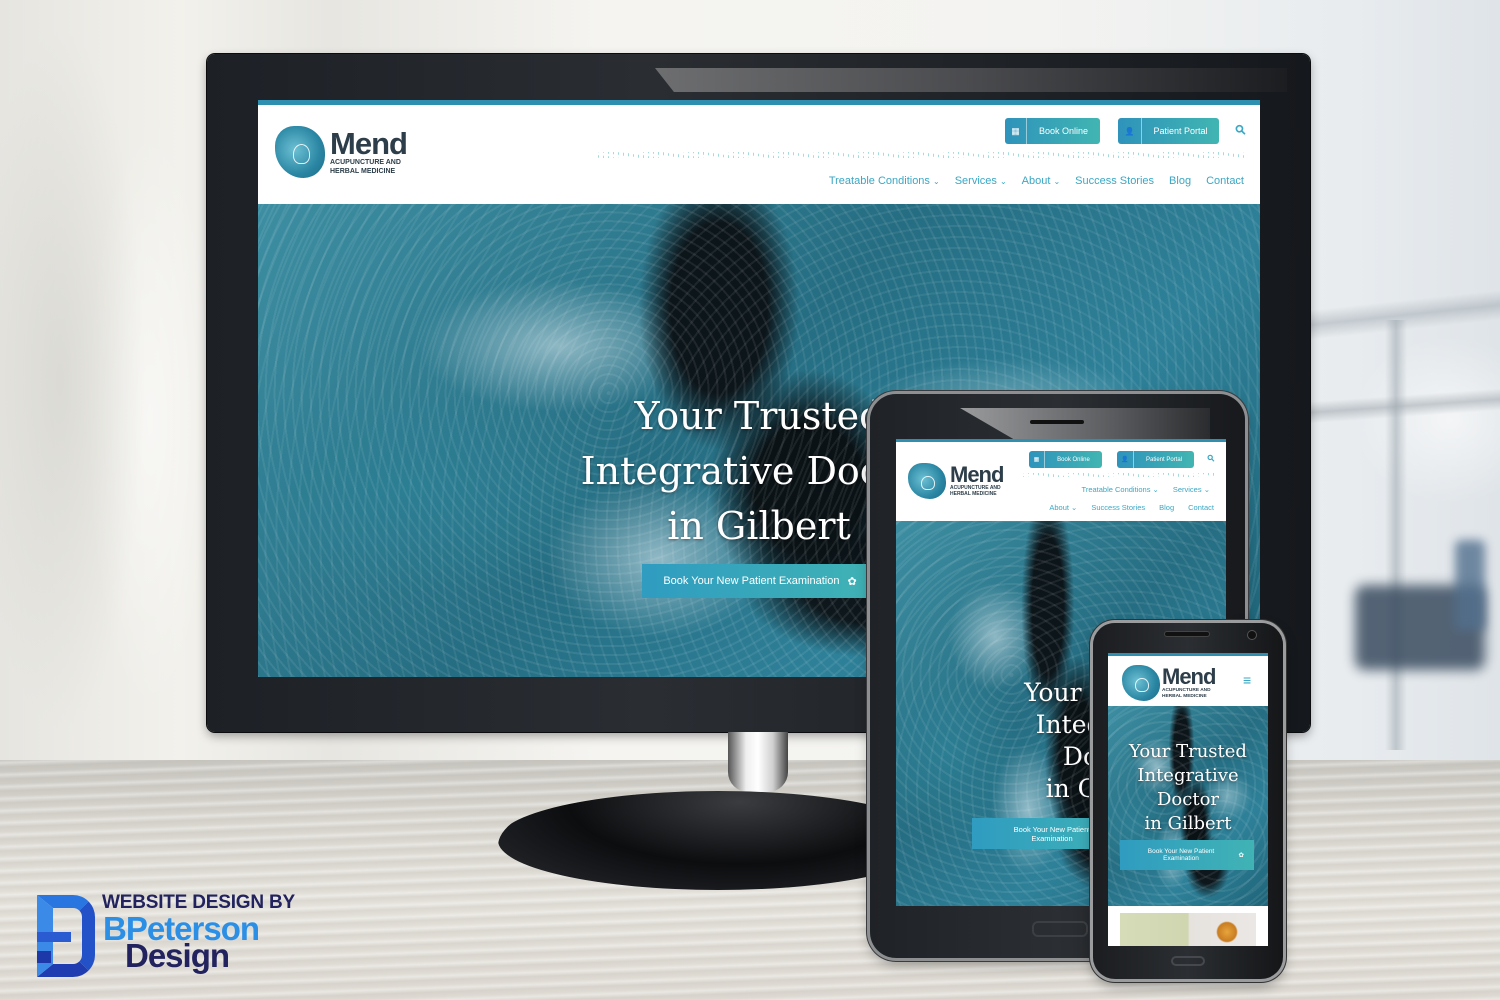 The height and width of the screenshot is (1000, 1500). Describe the element at coordinates (1085, 424) in the screenshot. I see `tablet-glare` at that location.